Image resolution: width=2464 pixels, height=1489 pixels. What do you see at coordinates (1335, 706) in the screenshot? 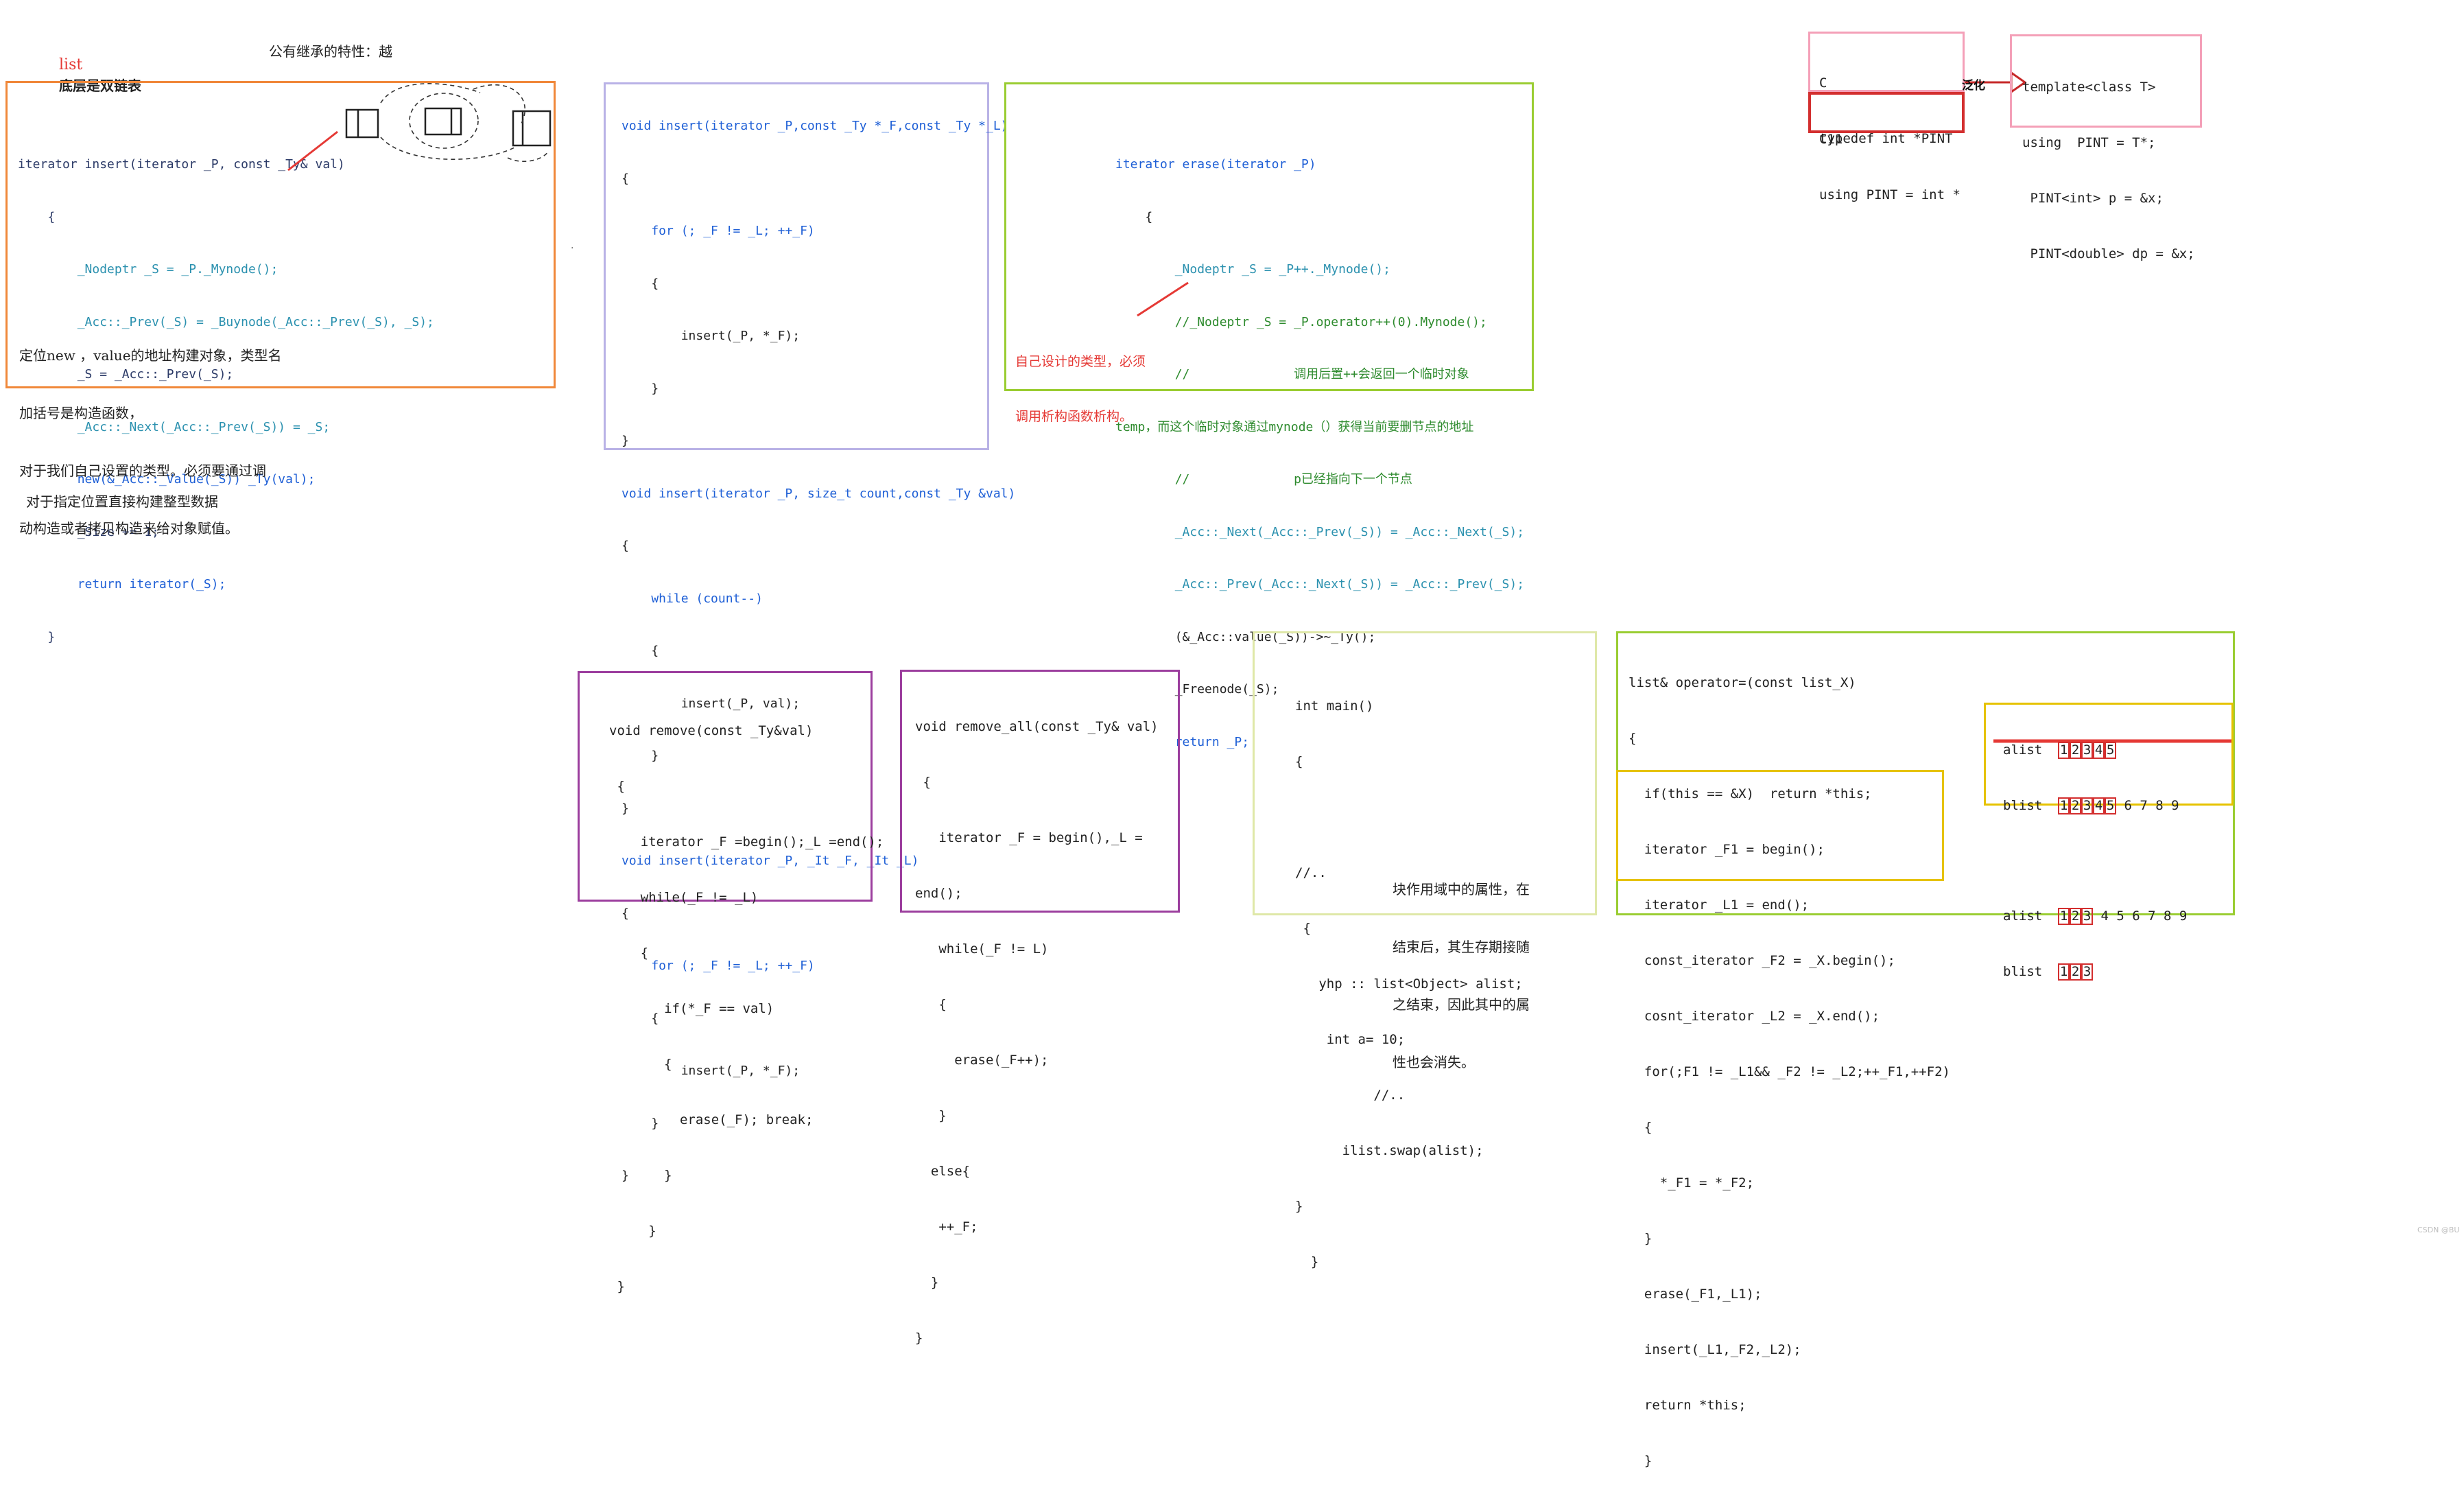
I see `code-line: int main()` at bounding box center [1335, 706].